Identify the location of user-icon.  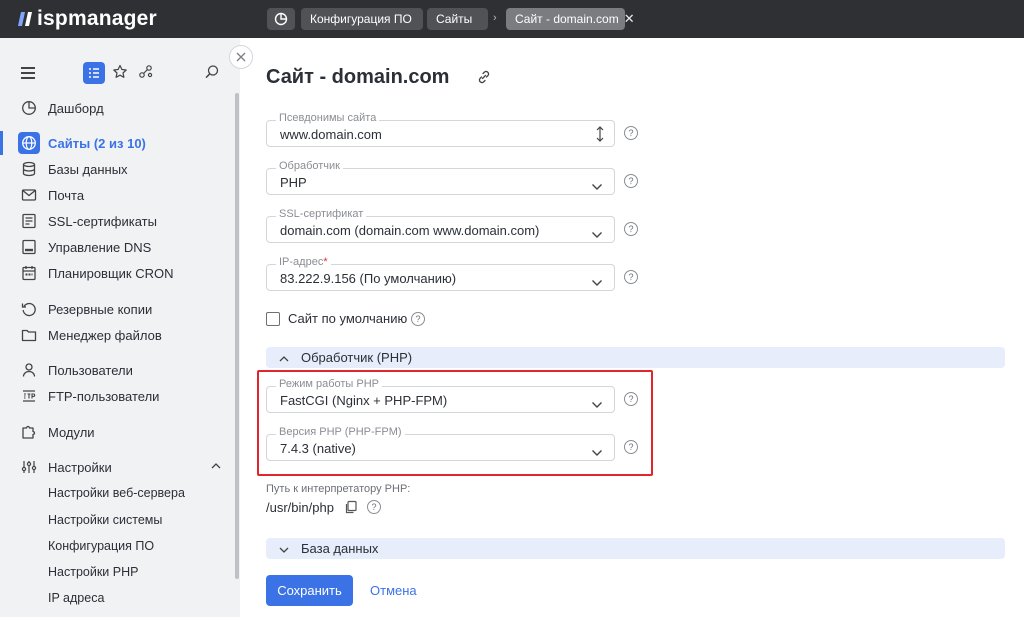
(29, 370).